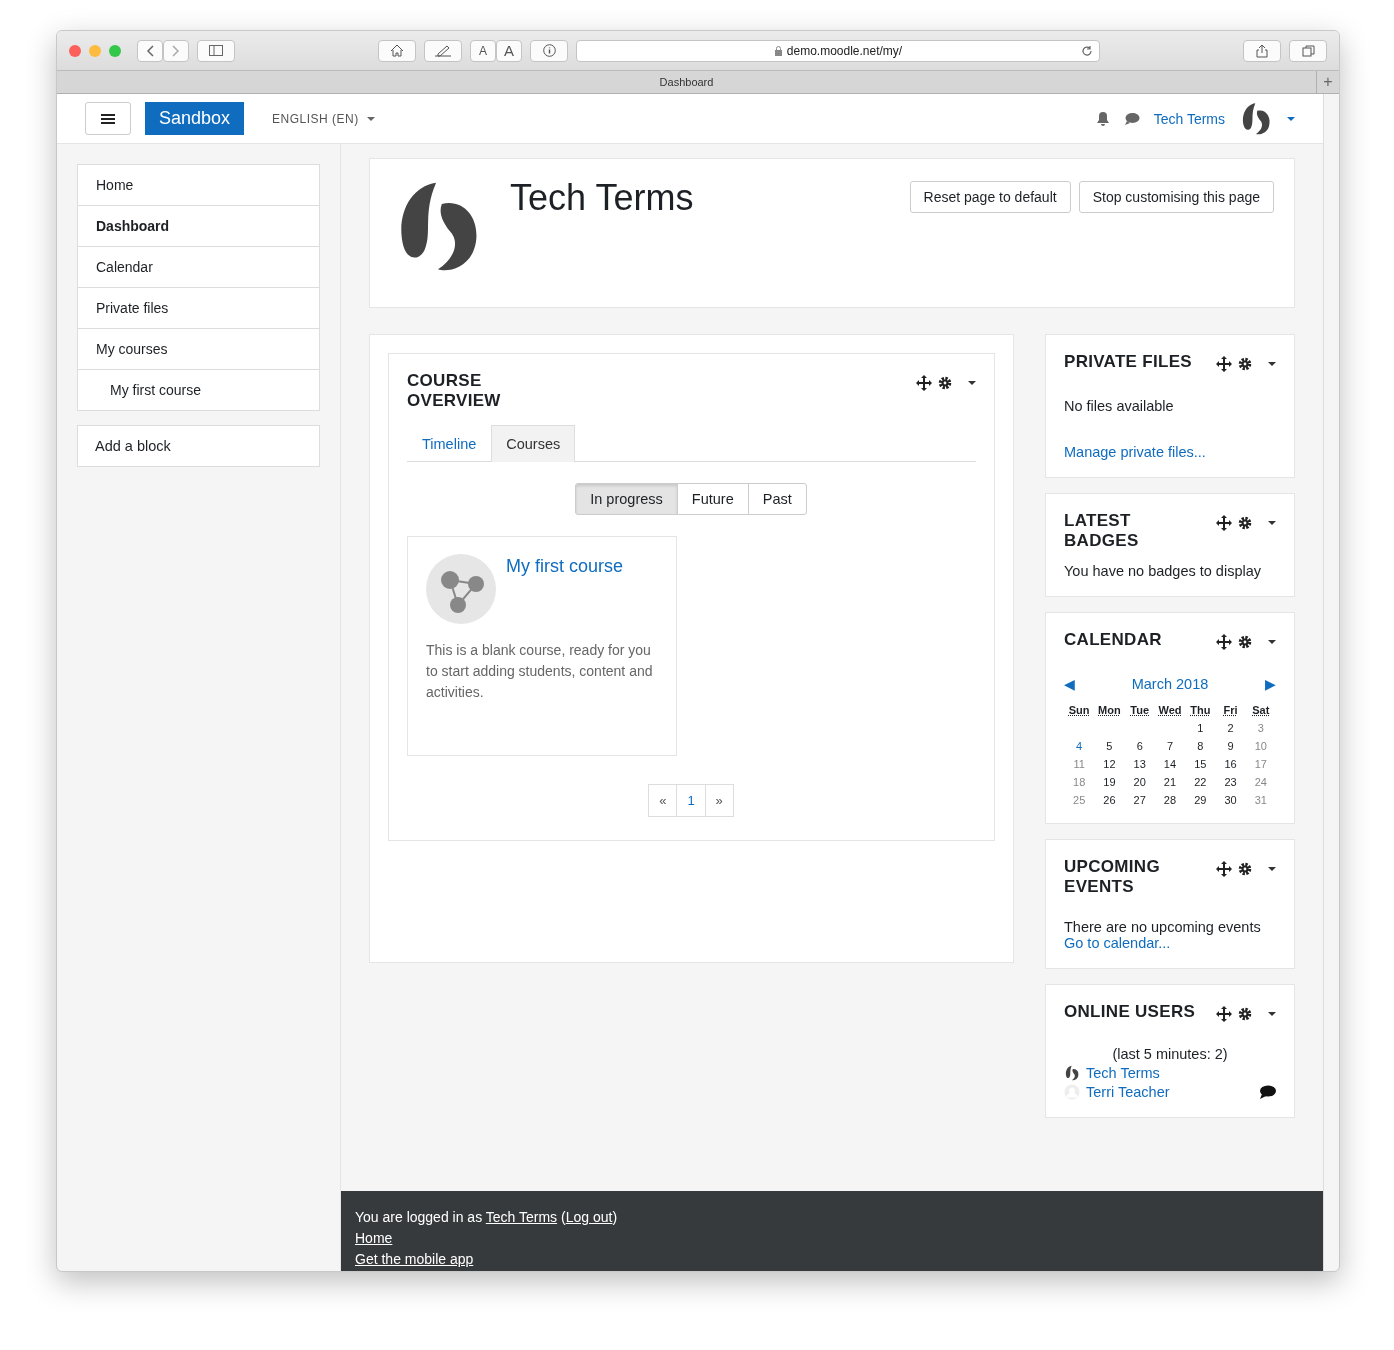 The width and height of the screenshot is (1394, 1350). What do you see at coordinates (1109, 800) in the screenshot?
I see `calendar-day: 26` at bounding box center [1109, 800].